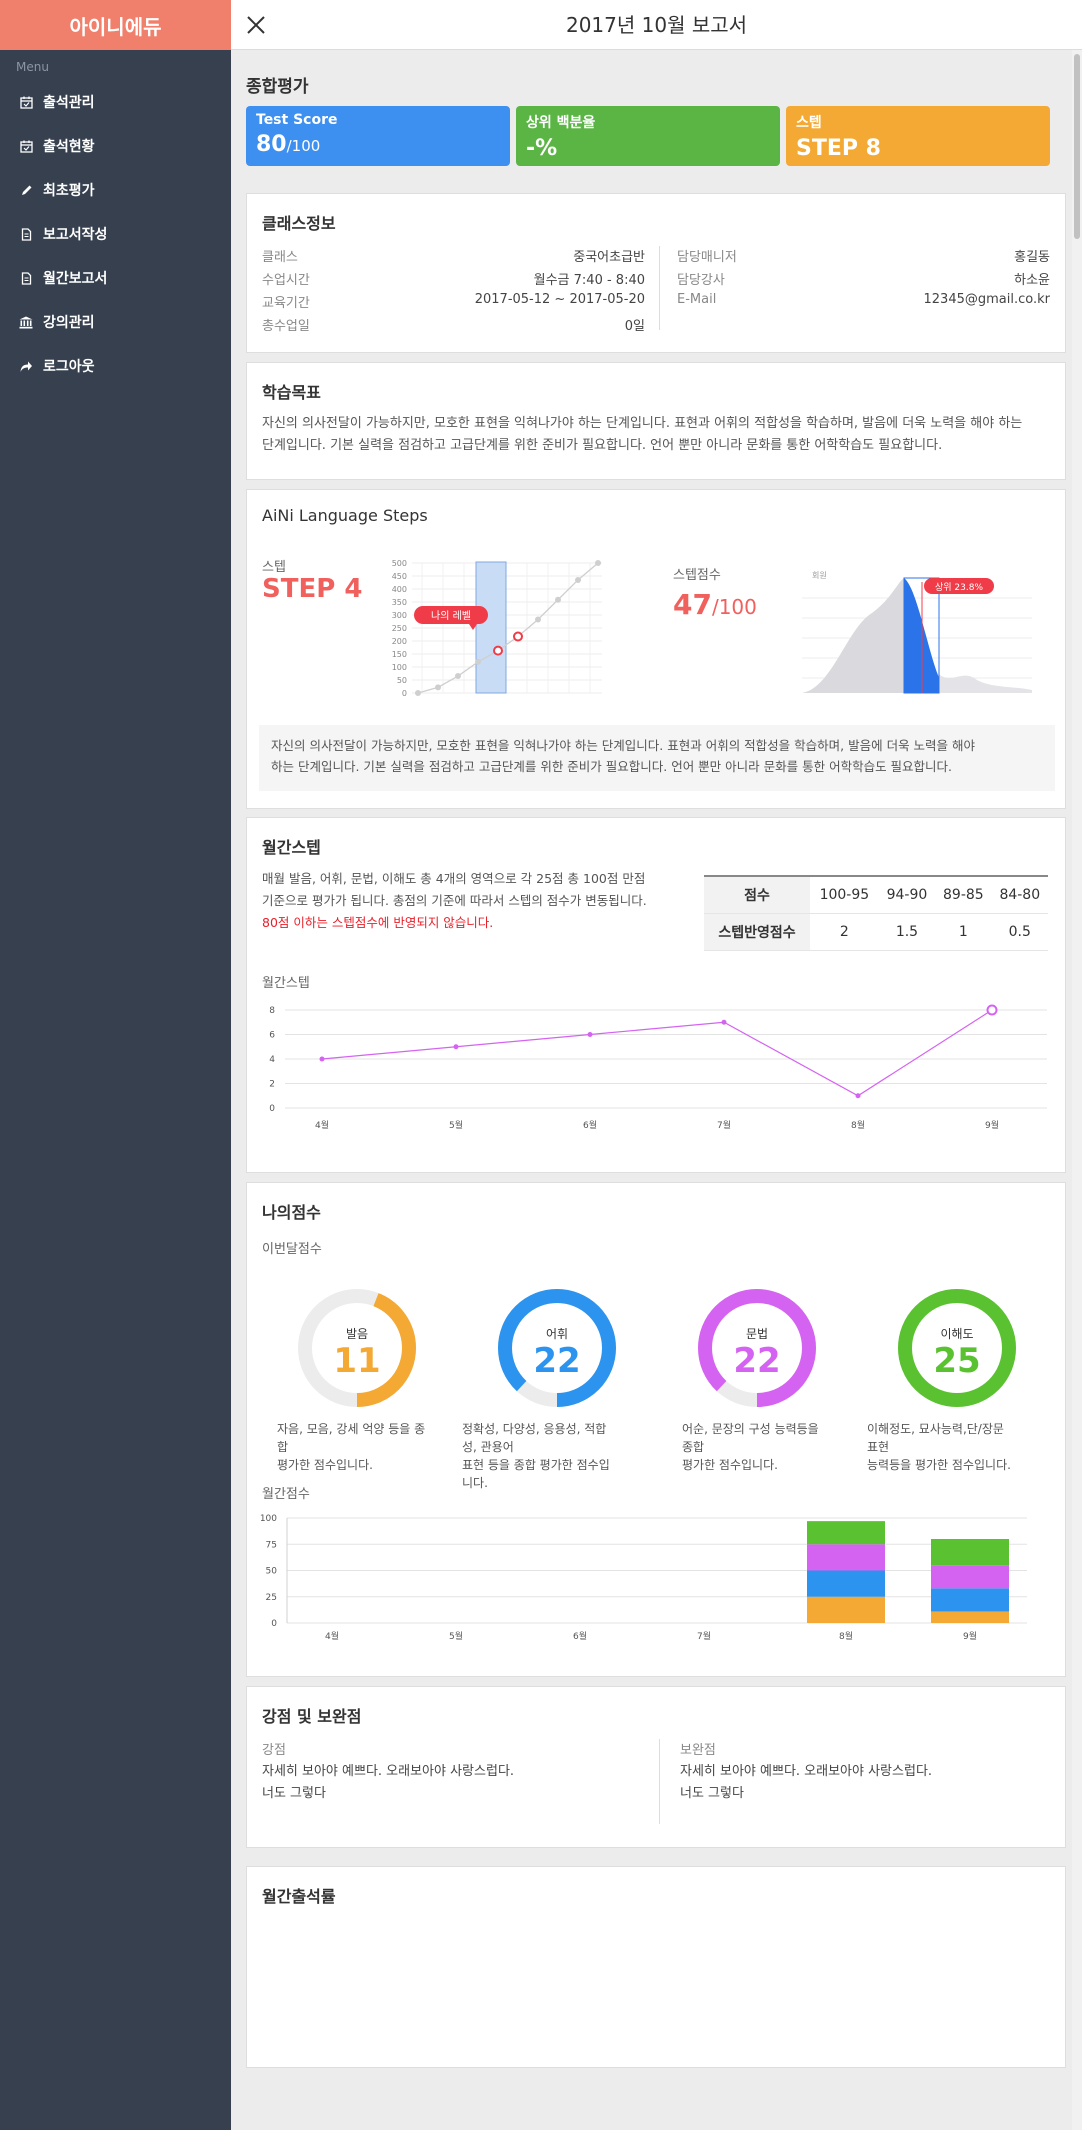 This screenshot has height=2130, width=1082. What do you see at coordinates (589, 280) in the screenshot?
I see `time-value: 월수금 7:40 - 8:40` at bounding box center [589, 280].